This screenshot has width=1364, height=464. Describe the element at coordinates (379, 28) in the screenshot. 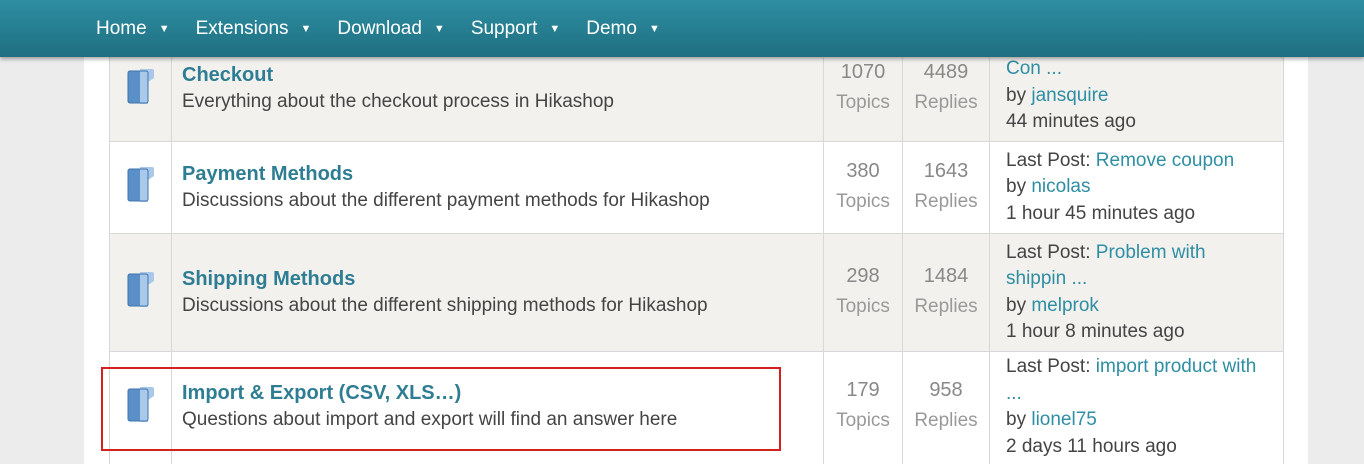

I see `nav-download-label: Download` at that location.